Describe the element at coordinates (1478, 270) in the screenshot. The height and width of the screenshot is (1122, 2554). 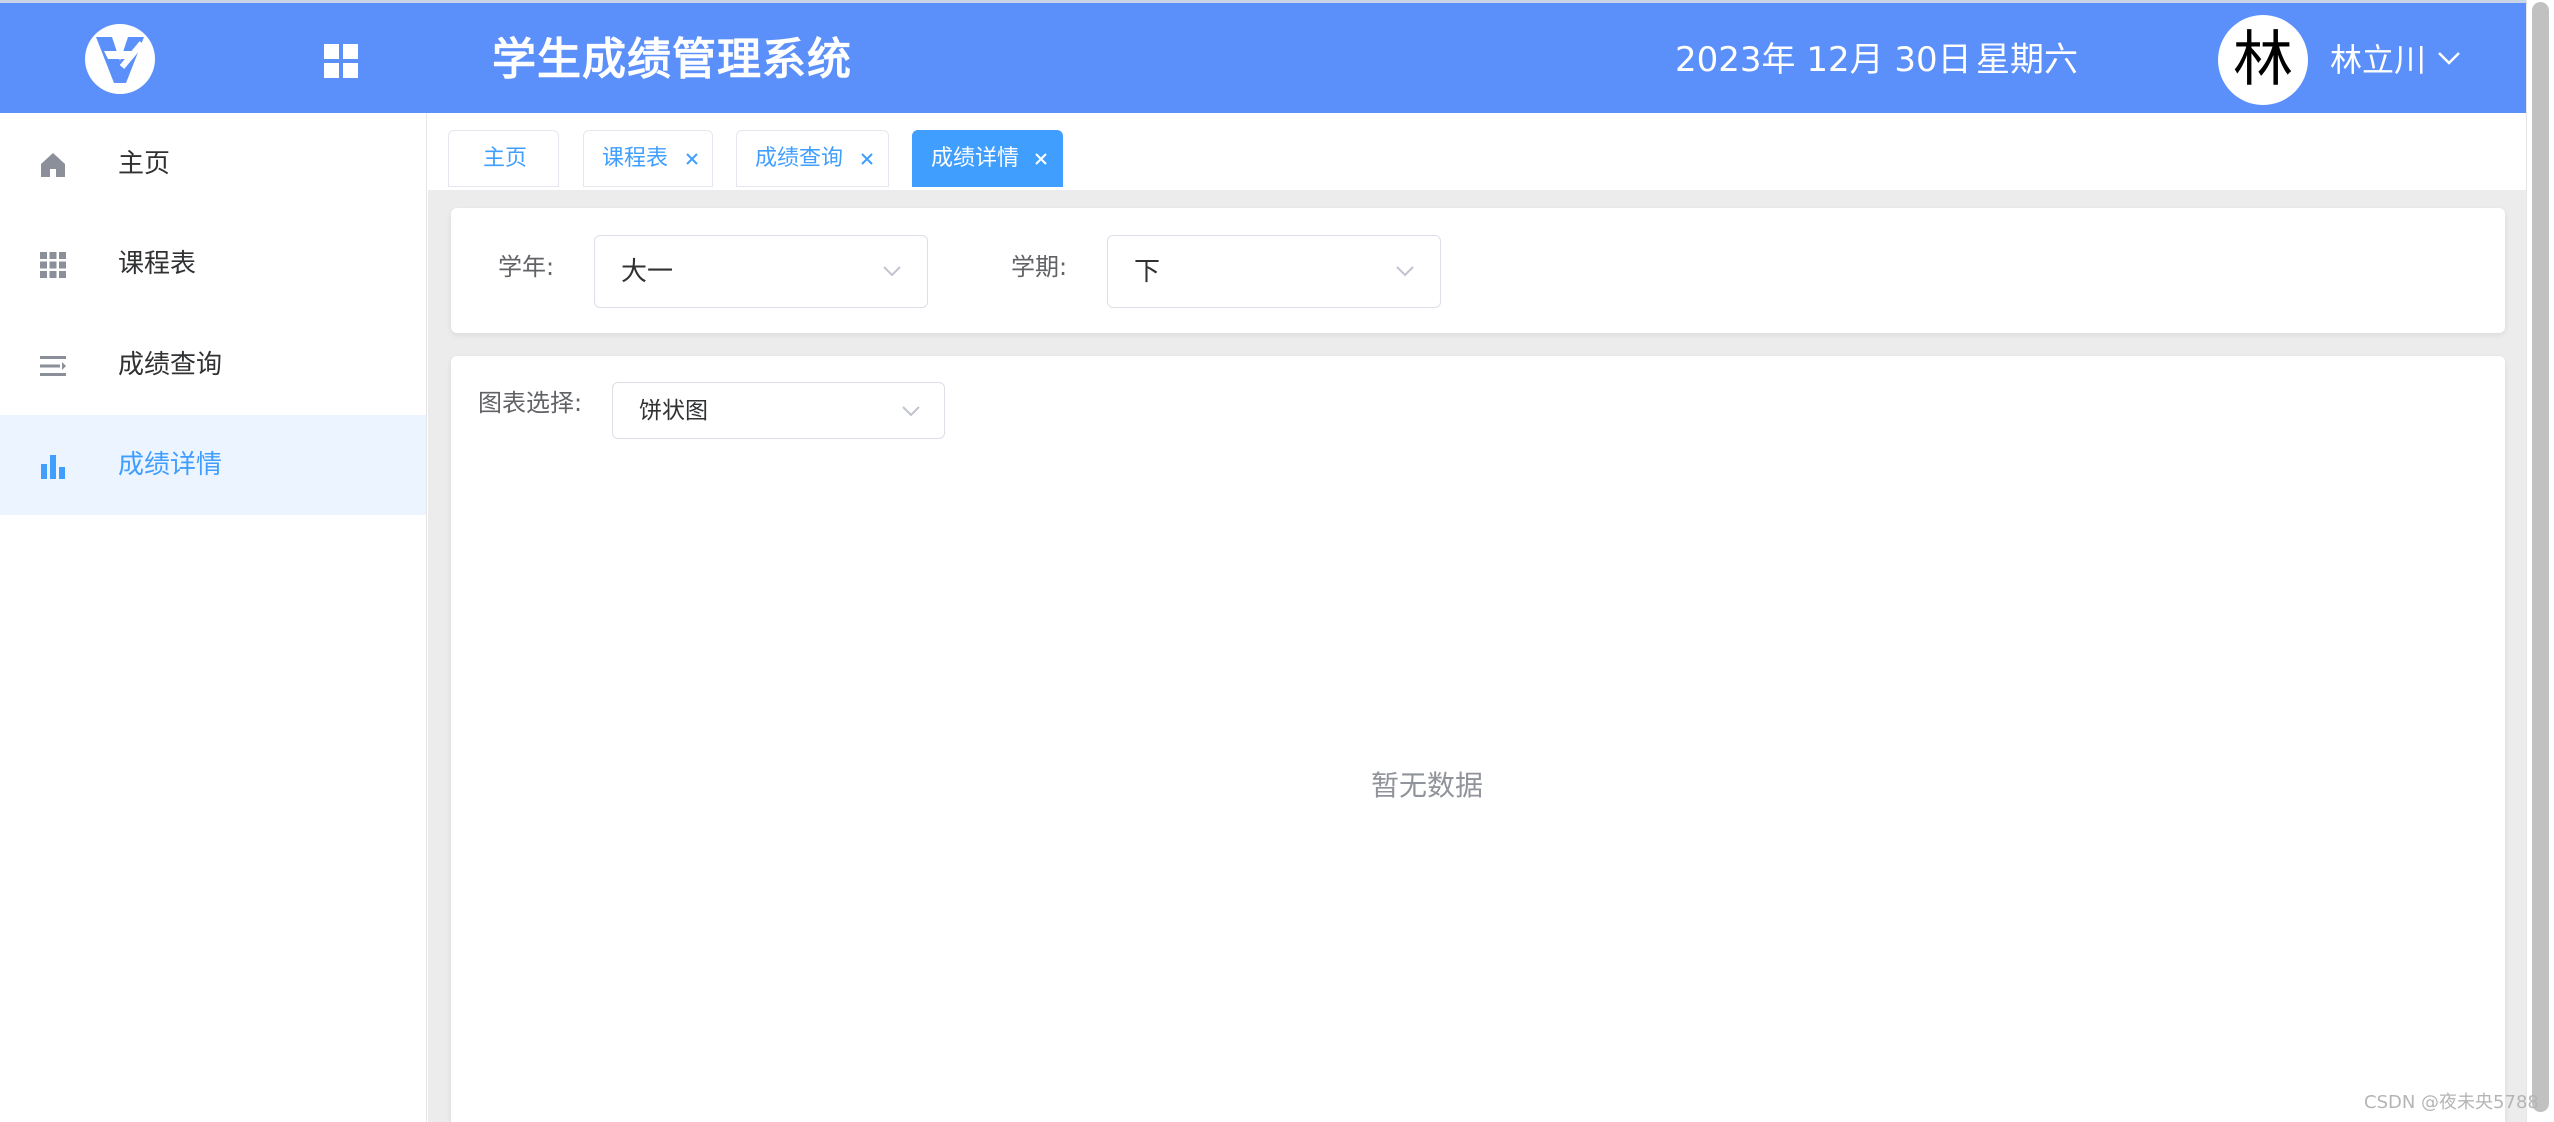
I see `filter-panel: 学年: 大一 学期: 下` at that location.